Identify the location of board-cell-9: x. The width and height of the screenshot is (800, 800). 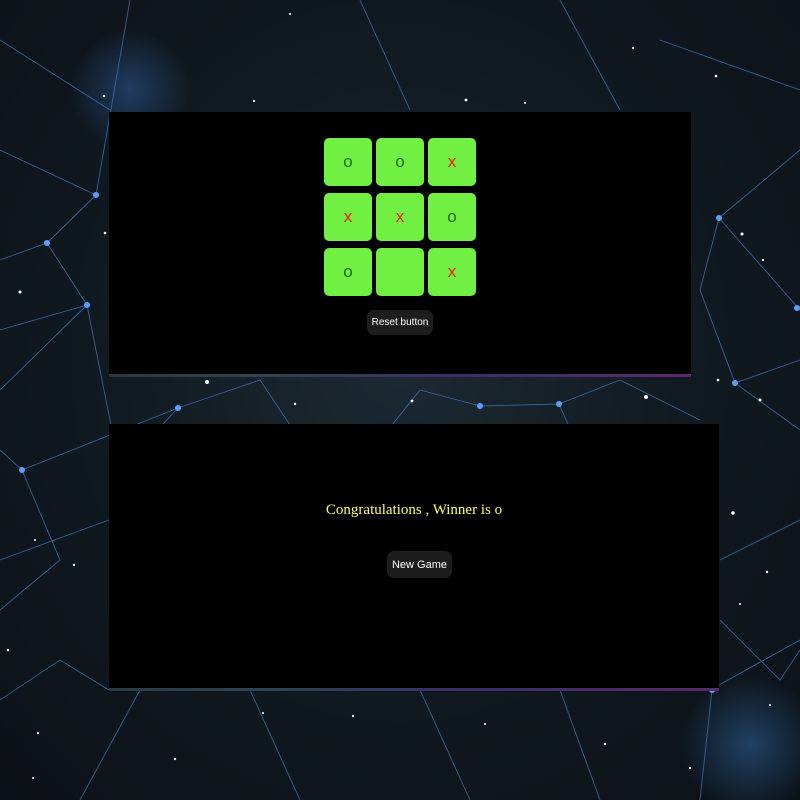
(452, 272).